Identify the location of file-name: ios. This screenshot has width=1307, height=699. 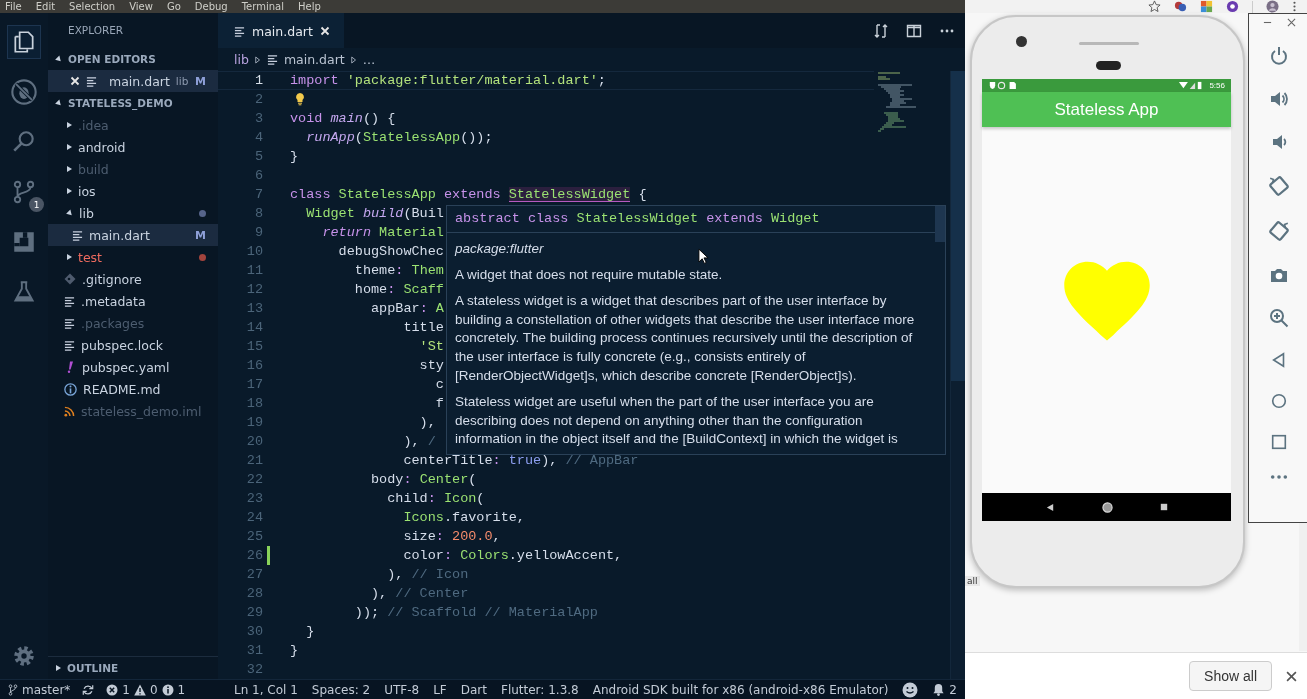
(87, 191).